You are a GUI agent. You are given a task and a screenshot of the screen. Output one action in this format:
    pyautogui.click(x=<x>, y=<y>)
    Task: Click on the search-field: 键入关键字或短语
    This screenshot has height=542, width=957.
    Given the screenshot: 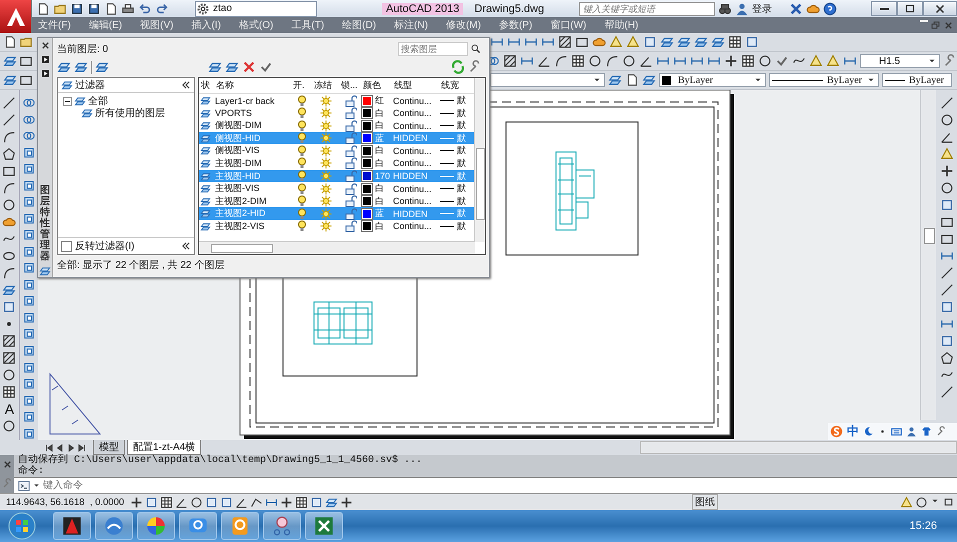 What is the action you would take?
    pyautogui.click(x=647, y=9)
    